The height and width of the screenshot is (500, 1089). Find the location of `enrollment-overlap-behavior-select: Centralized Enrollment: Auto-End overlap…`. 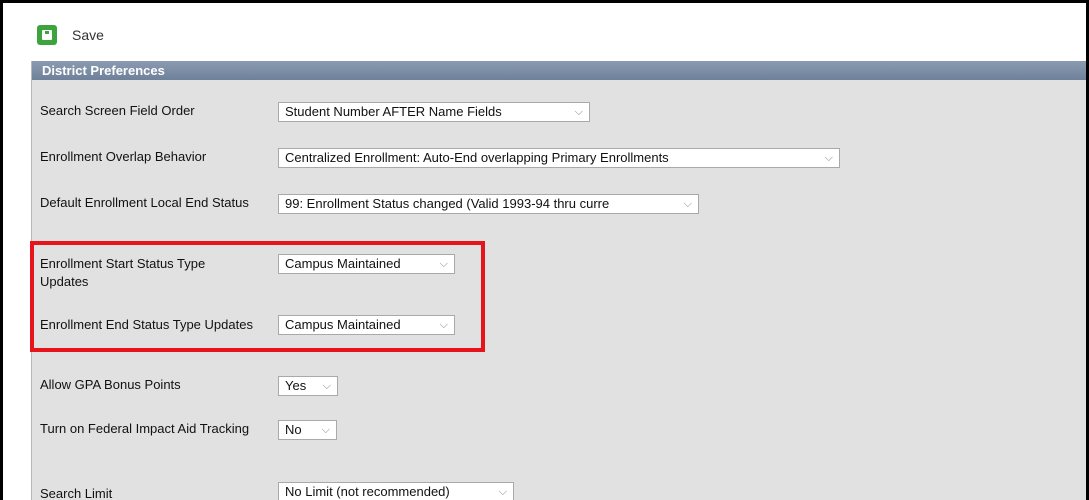

enrollment-overlap-behavior-select: Centralized Enrollment: Auto-End overlap… is located at coordinates (559, 158).